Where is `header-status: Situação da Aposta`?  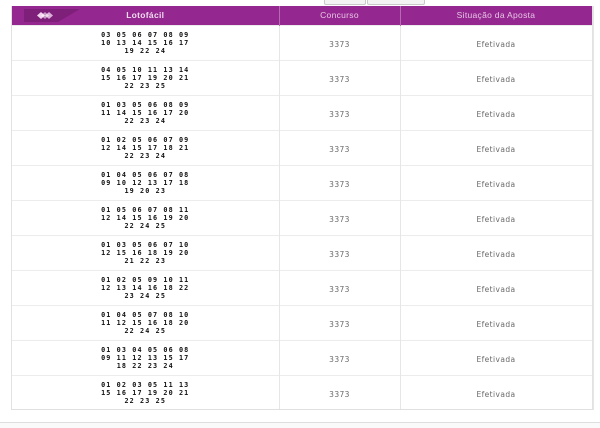
header-status: Situação da Aposta is located at coordinates (496, 15).